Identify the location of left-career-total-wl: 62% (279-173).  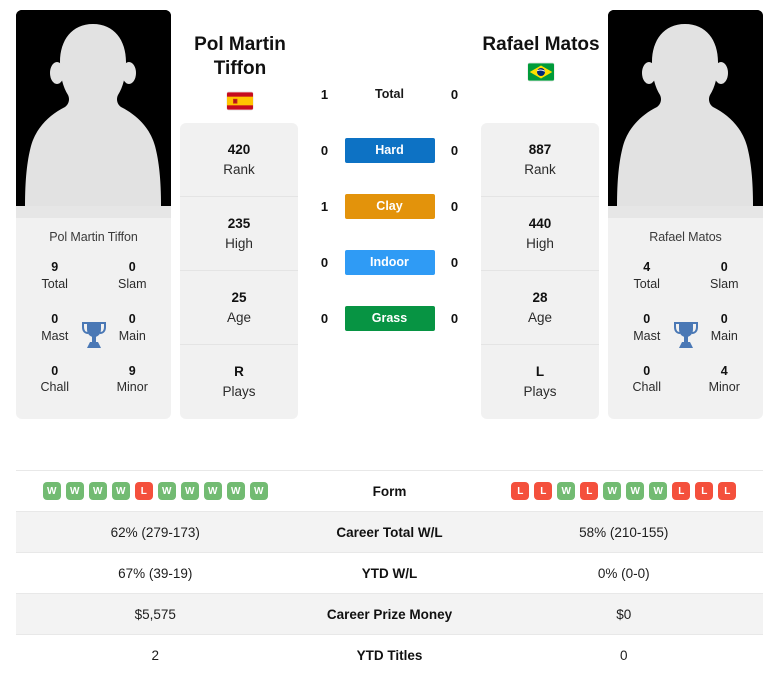
(155, 532).